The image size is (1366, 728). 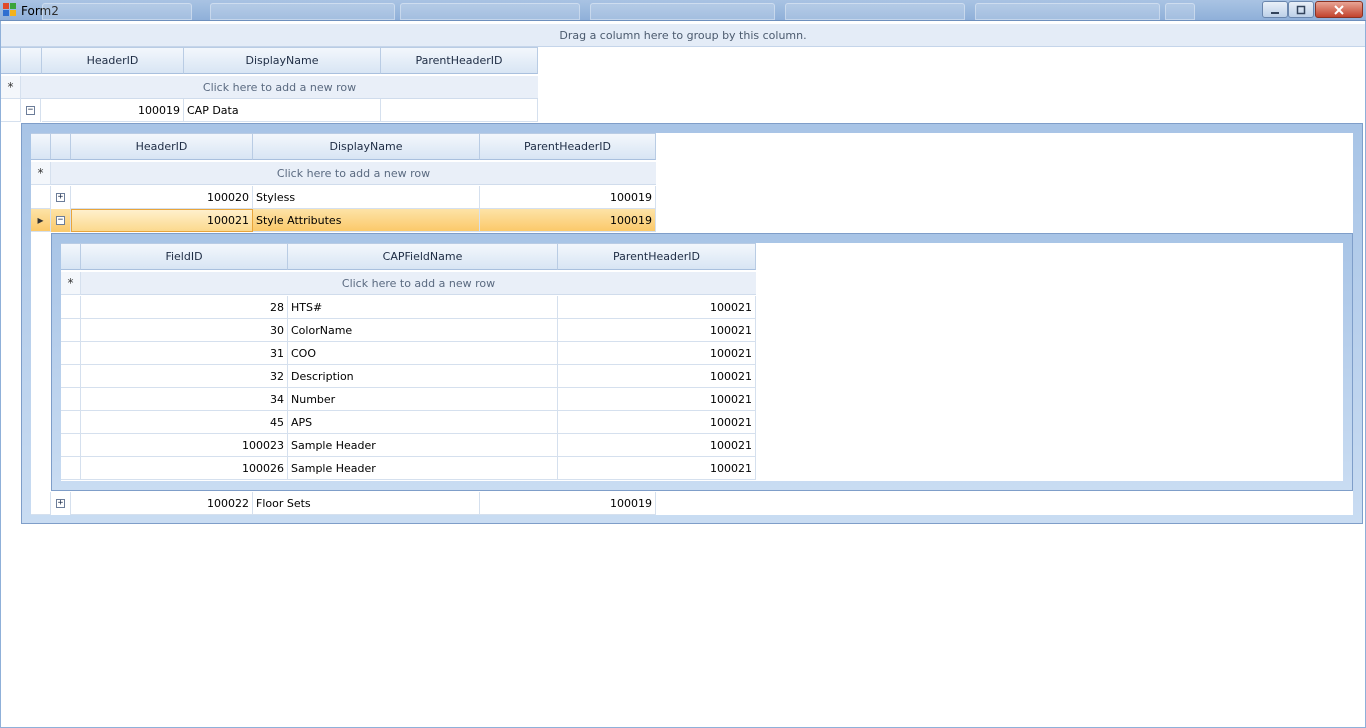 I want to click on cell-capfieldname: HTS#, so click(x=423, y=307).